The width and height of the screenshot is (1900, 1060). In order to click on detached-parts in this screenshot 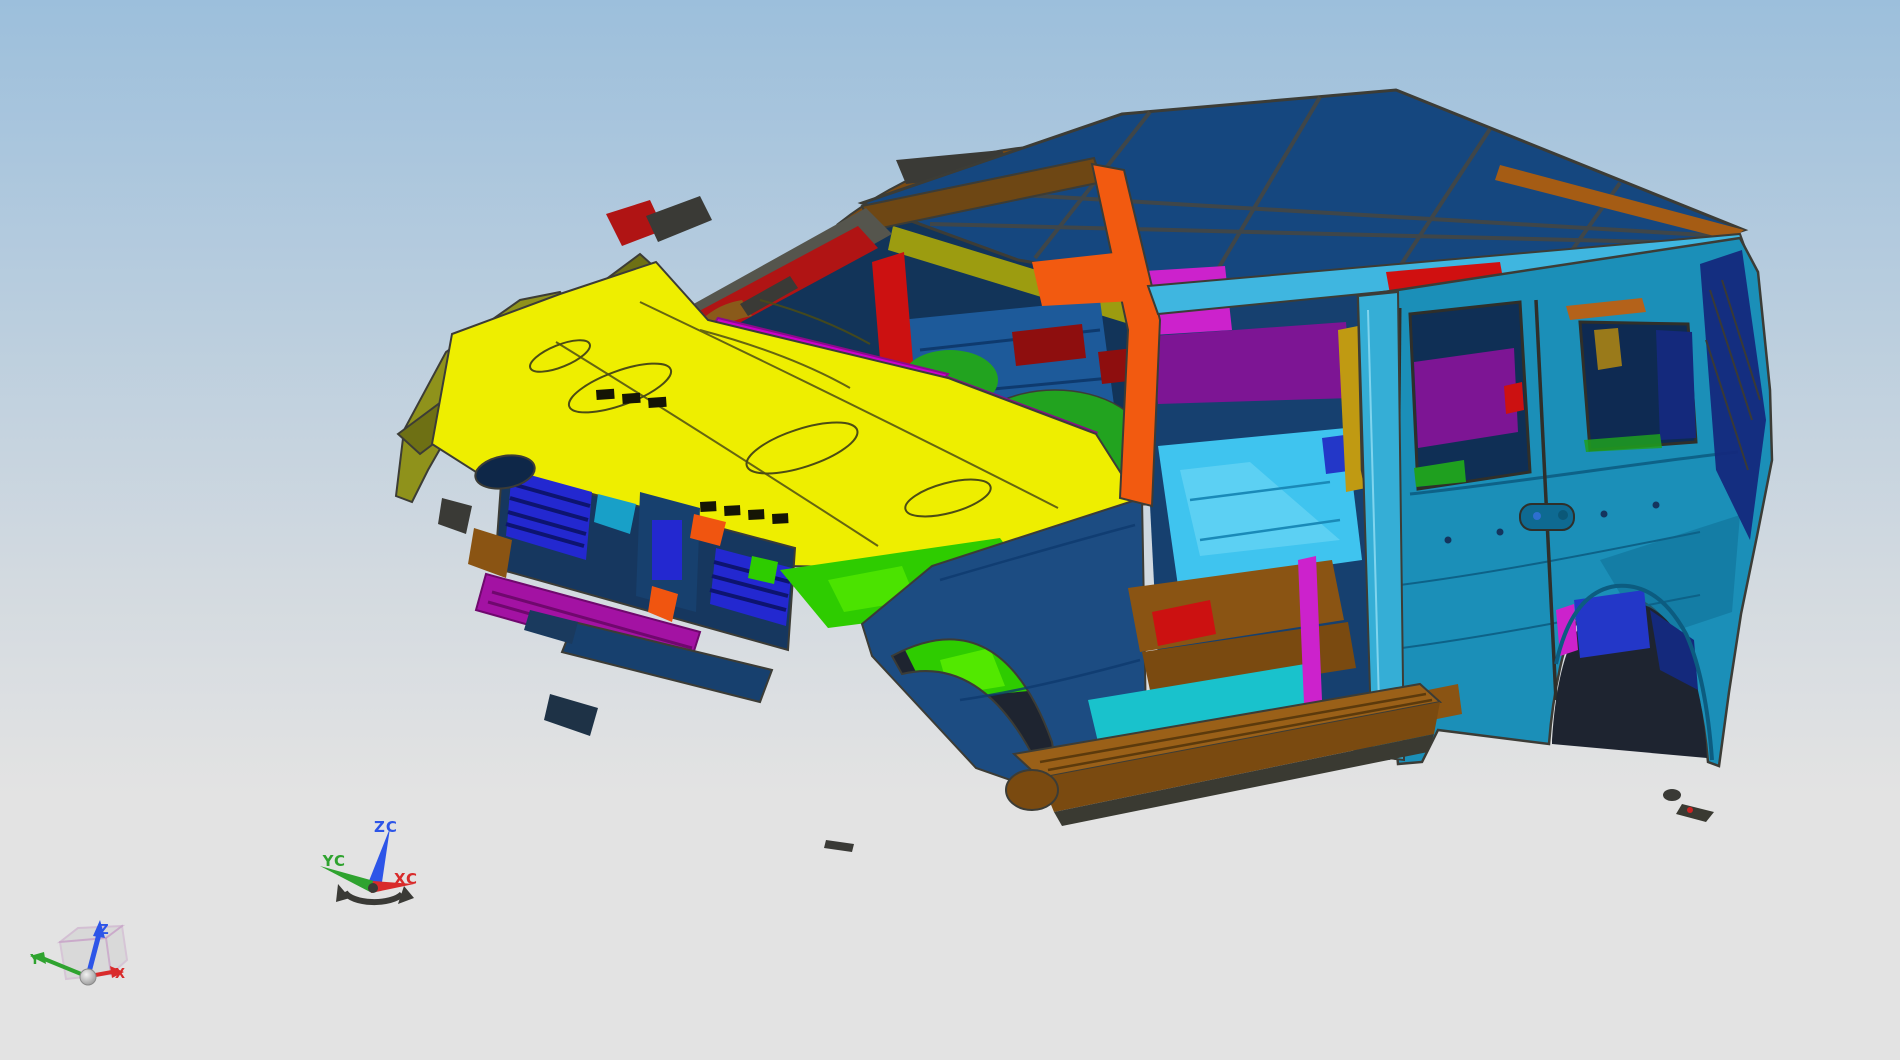, I will do `click(1269, 820)`.